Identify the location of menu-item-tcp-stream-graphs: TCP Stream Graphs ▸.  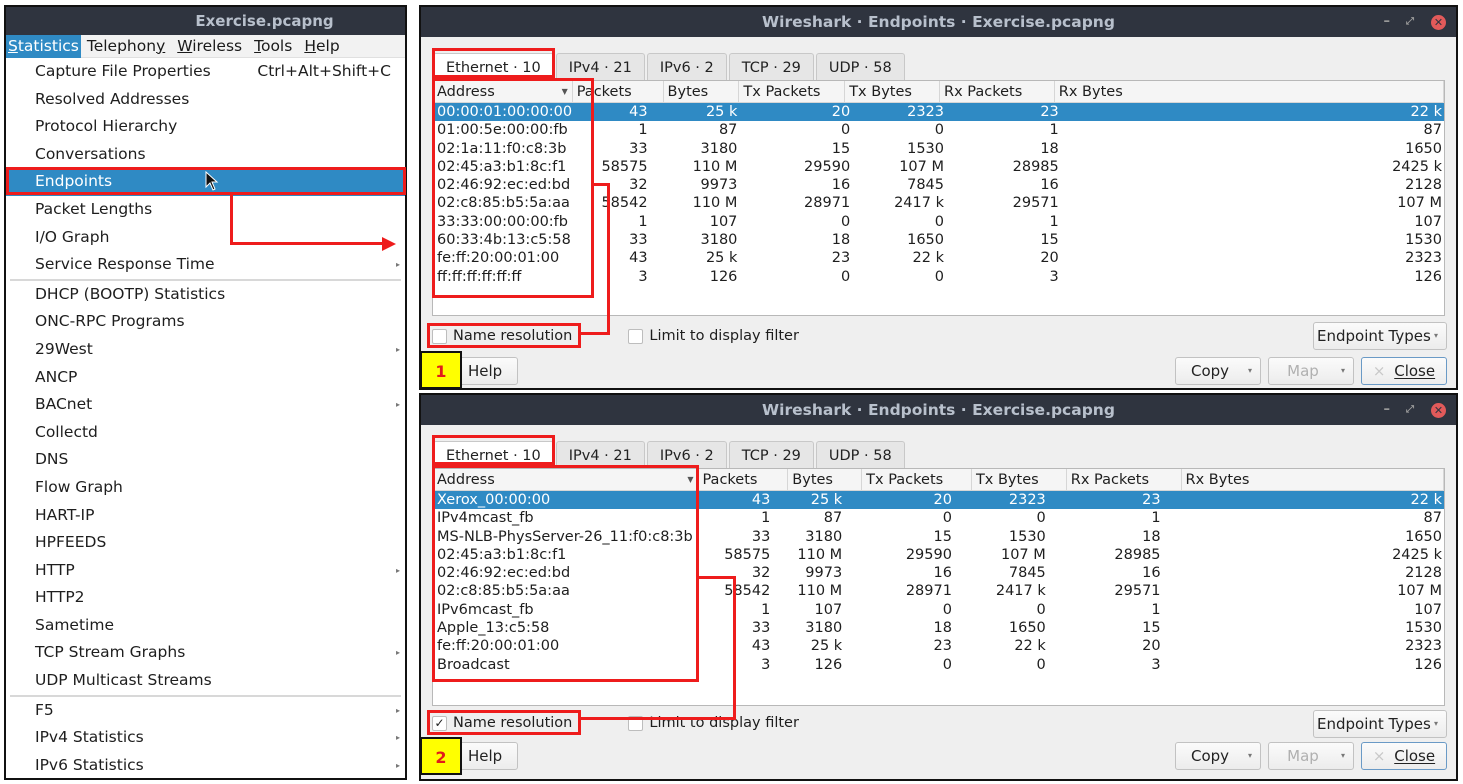
(205, 653).